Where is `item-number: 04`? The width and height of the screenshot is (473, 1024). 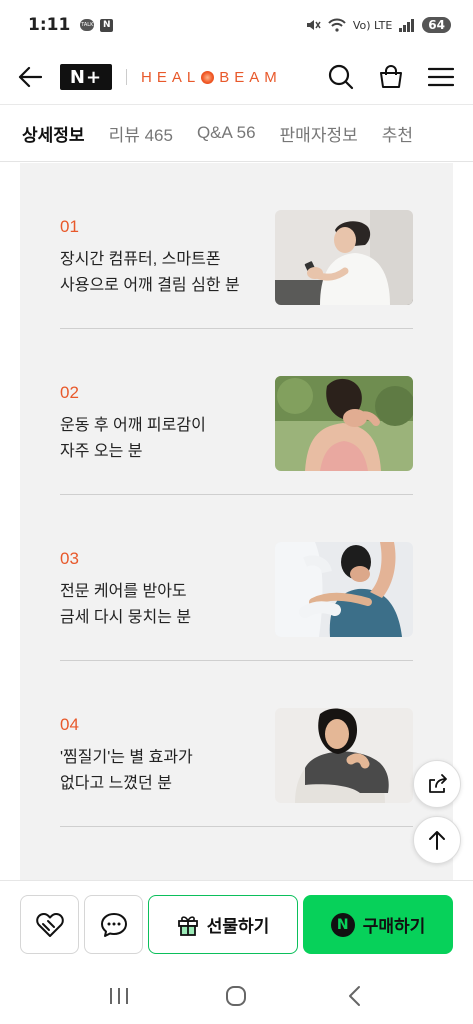
item-number: 04 is located at coordinates (69, 724).